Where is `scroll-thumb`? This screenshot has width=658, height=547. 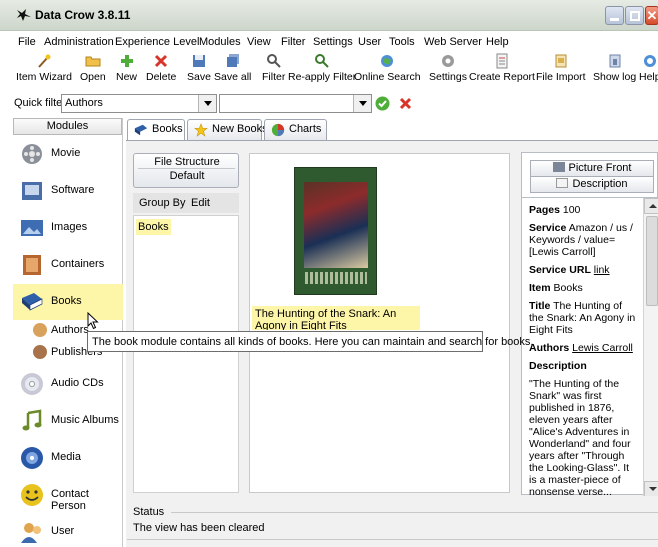
scroll-thumb is located at coordinates (652, 261).